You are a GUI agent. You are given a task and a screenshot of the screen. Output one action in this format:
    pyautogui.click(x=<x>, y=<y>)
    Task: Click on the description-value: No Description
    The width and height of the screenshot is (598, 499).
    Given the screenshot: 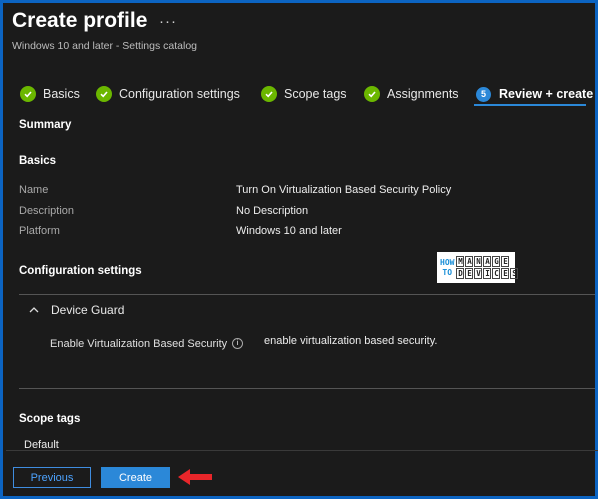 What is the action you would take?
    pyautogui.click(x=272, y=211)
    